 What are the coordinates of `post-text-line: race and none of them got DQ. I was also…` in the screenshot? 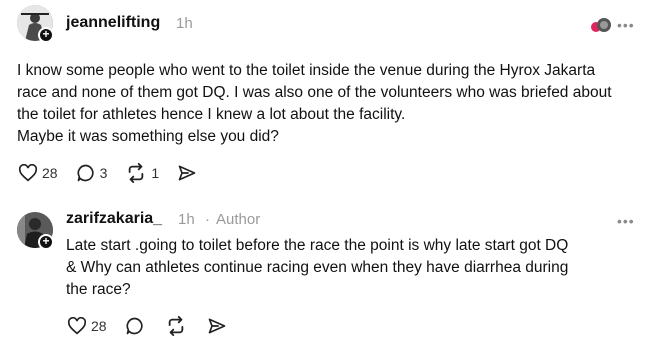 It's located at (314, 92).